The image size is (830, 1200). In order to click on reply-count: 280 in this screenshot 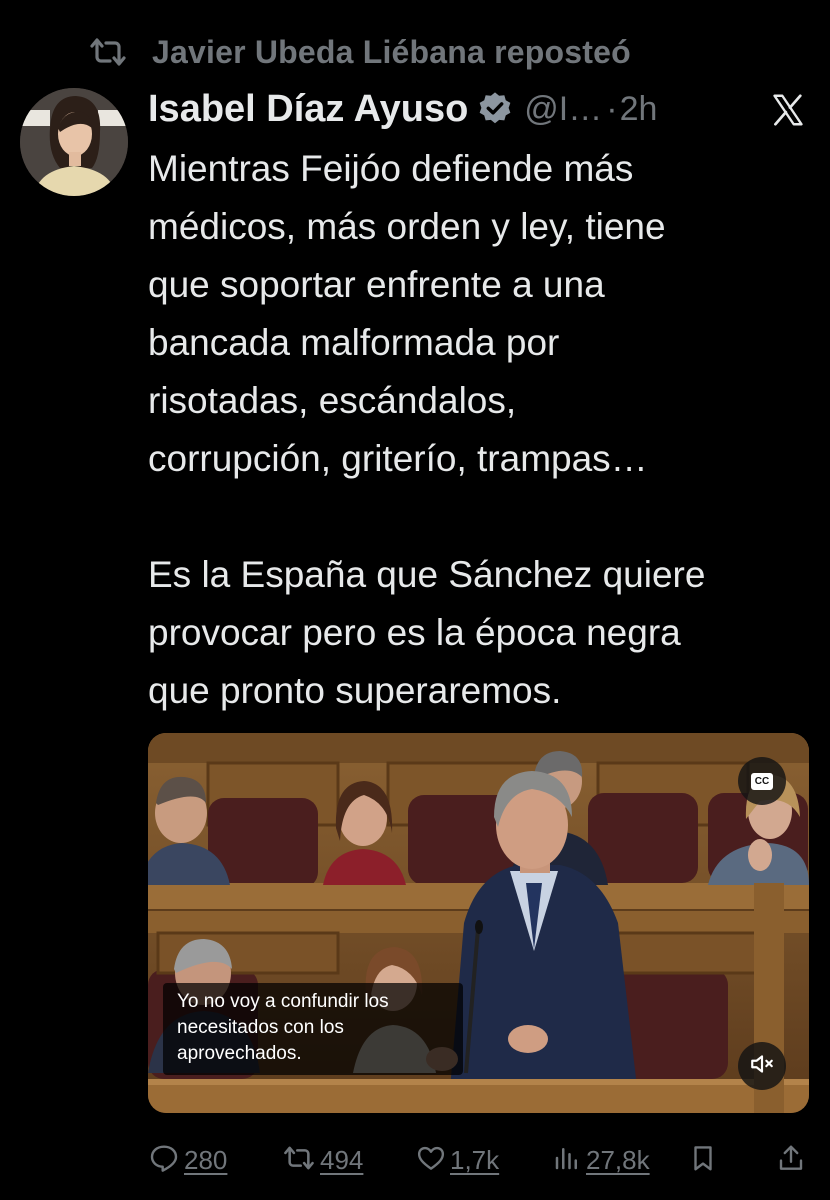, I will do `click(206, 1159)`.